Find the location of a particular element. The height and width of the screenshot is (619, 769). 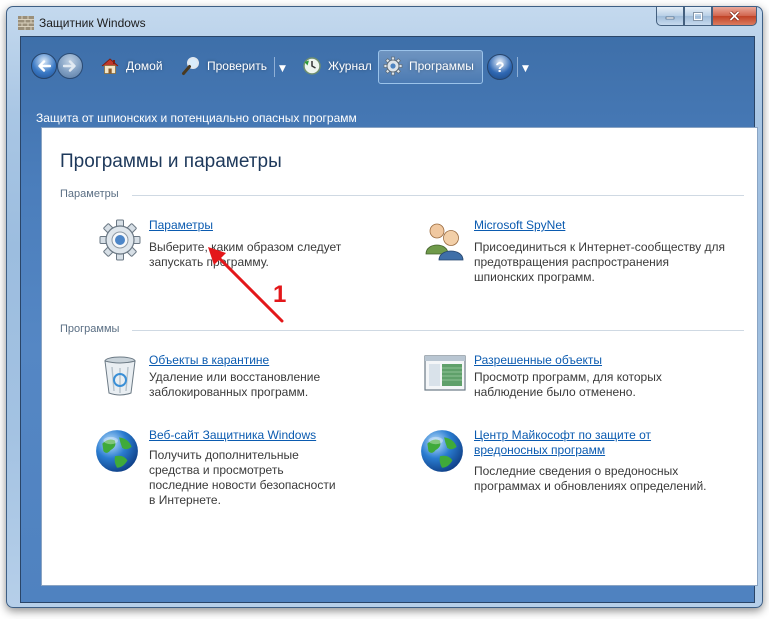

help-button: ? is located at coordinates (500, 67).